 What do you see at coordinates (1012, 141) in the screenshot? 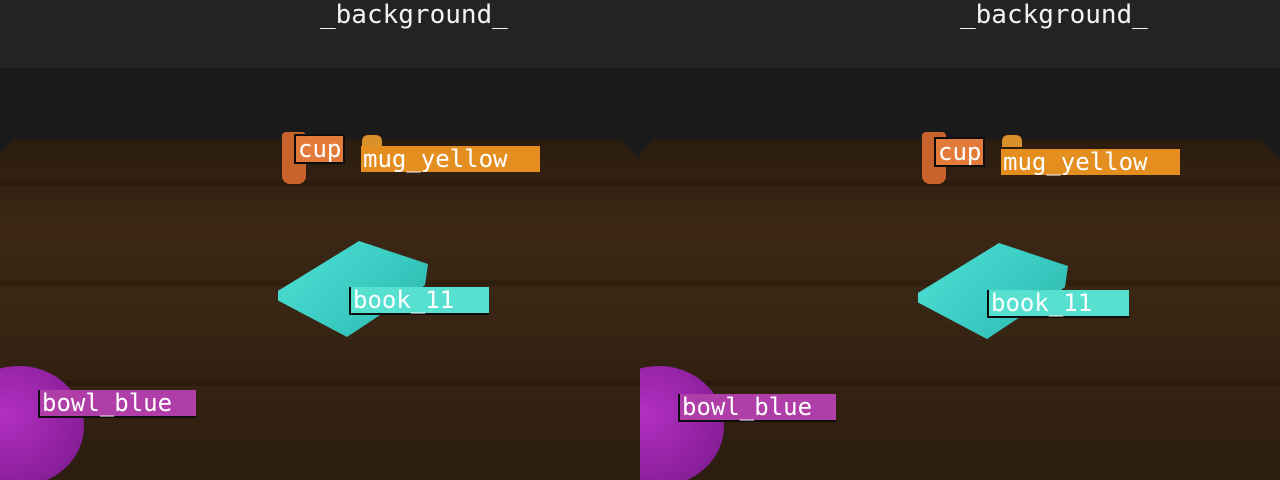
I see `mug-object` at bounding box center [1012, 141].